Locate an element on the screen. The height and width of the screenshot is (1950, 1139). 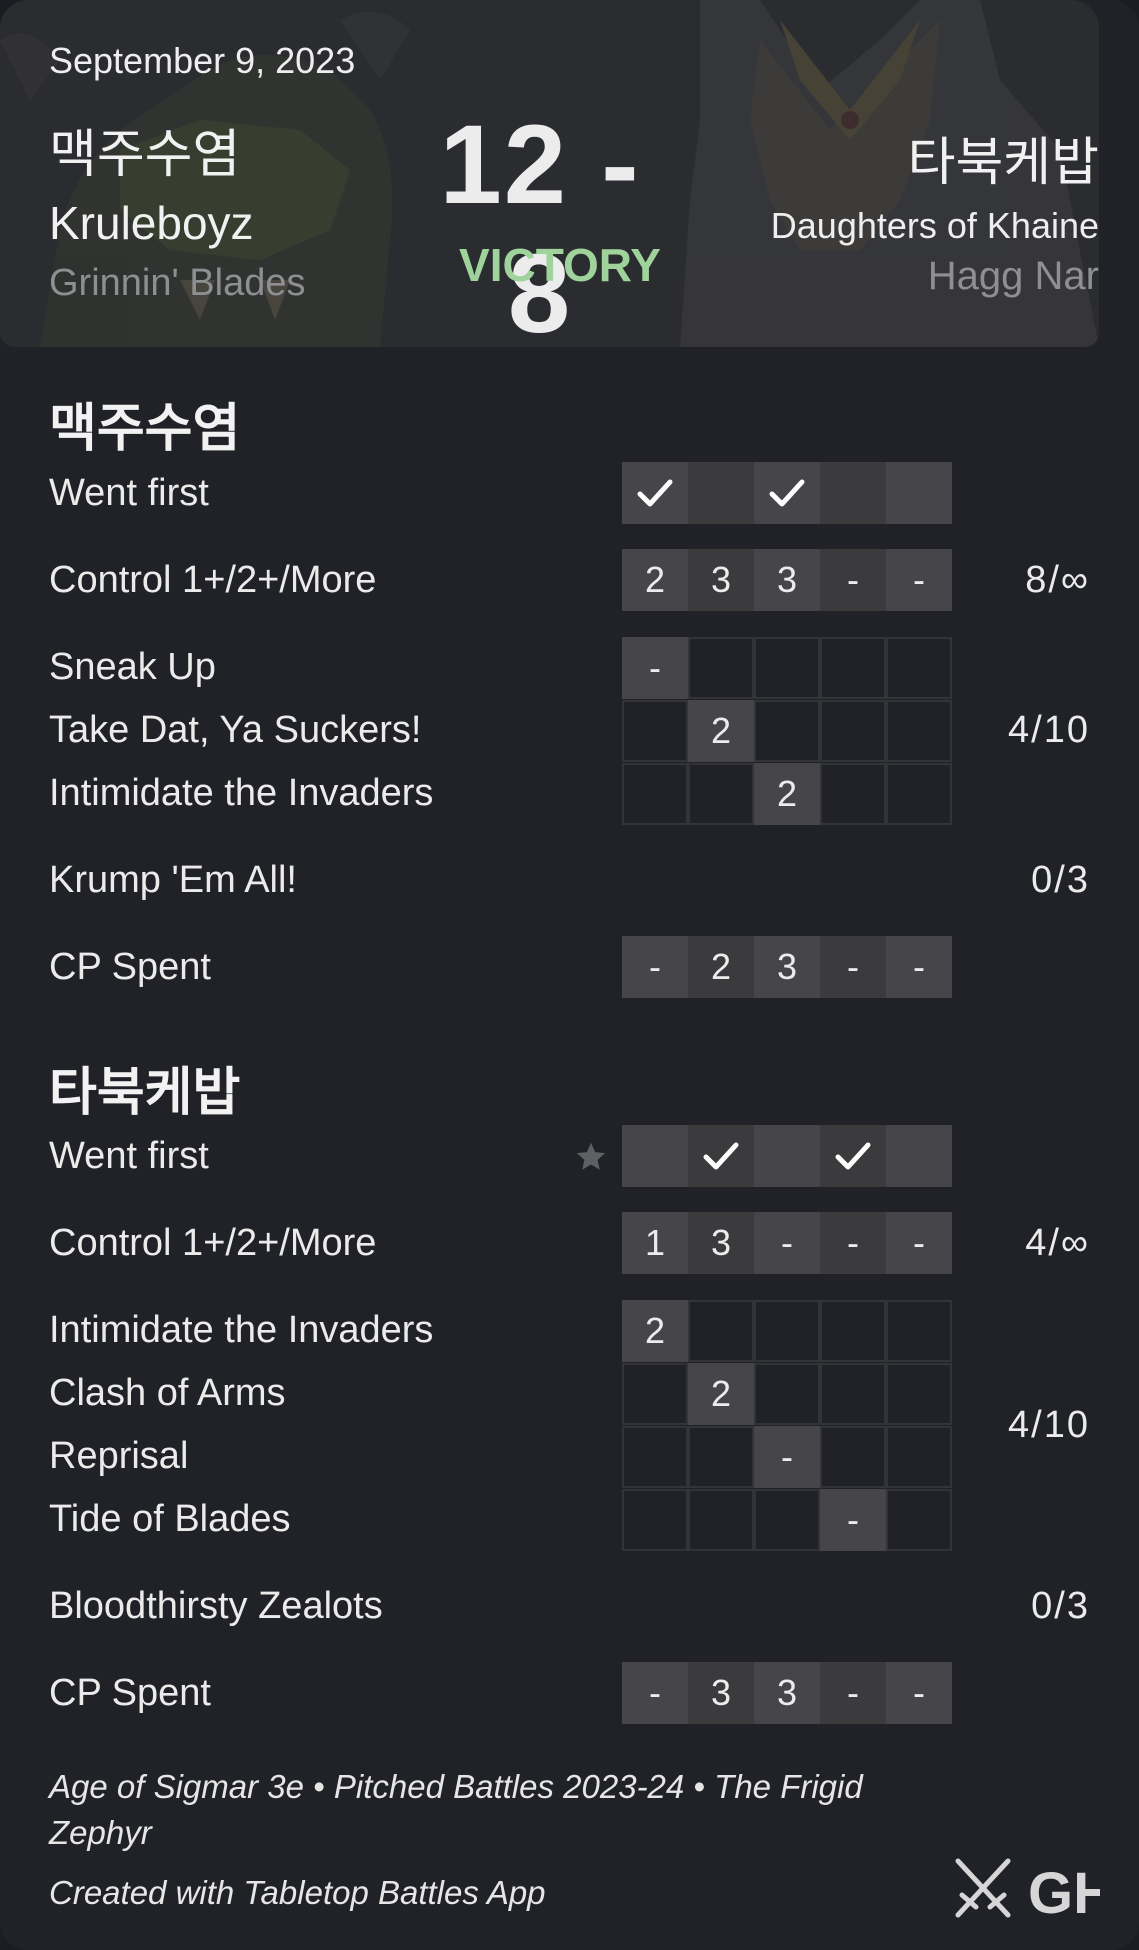
round-3-tactic-cell: - is located at coordinates (787, 1457).